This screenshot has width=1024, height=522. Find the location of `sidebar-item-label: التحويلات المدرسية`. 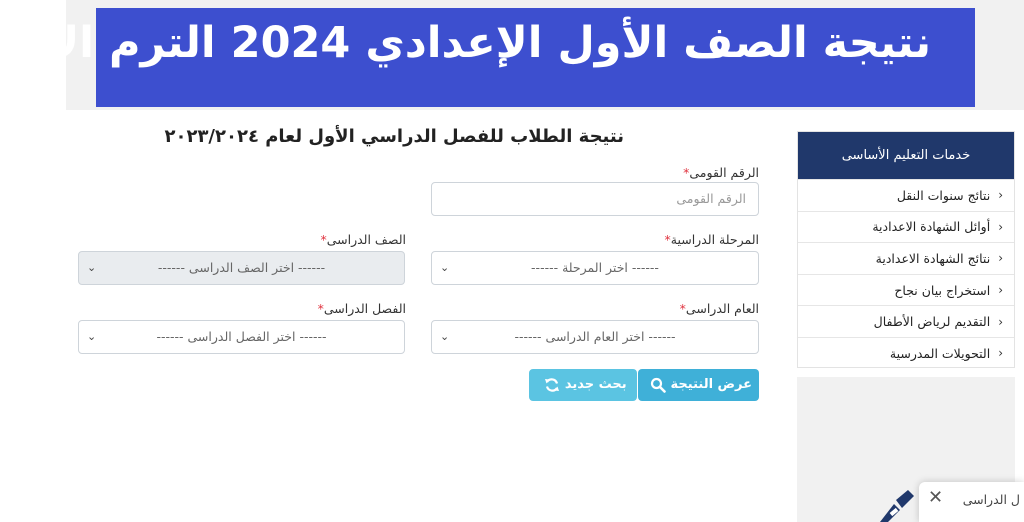

sidebar-item-label: التحويلات المدرسية is located at coordinates (940, 353).